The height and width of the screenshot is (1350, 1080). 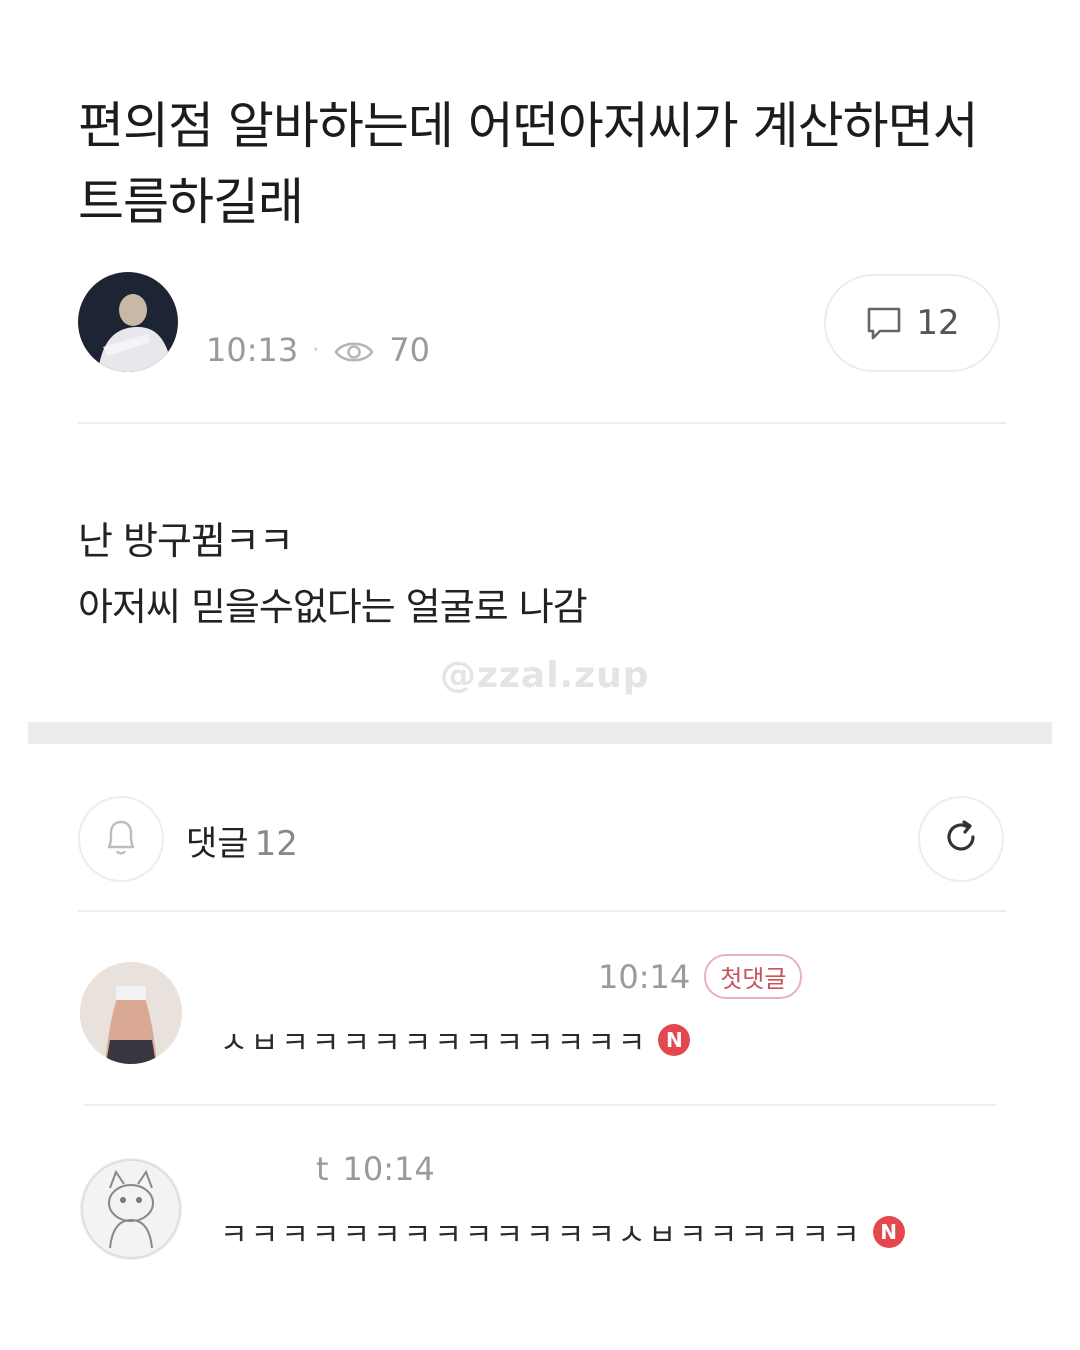 I want to click on comment-count: 12, so click(x=938, y=323).